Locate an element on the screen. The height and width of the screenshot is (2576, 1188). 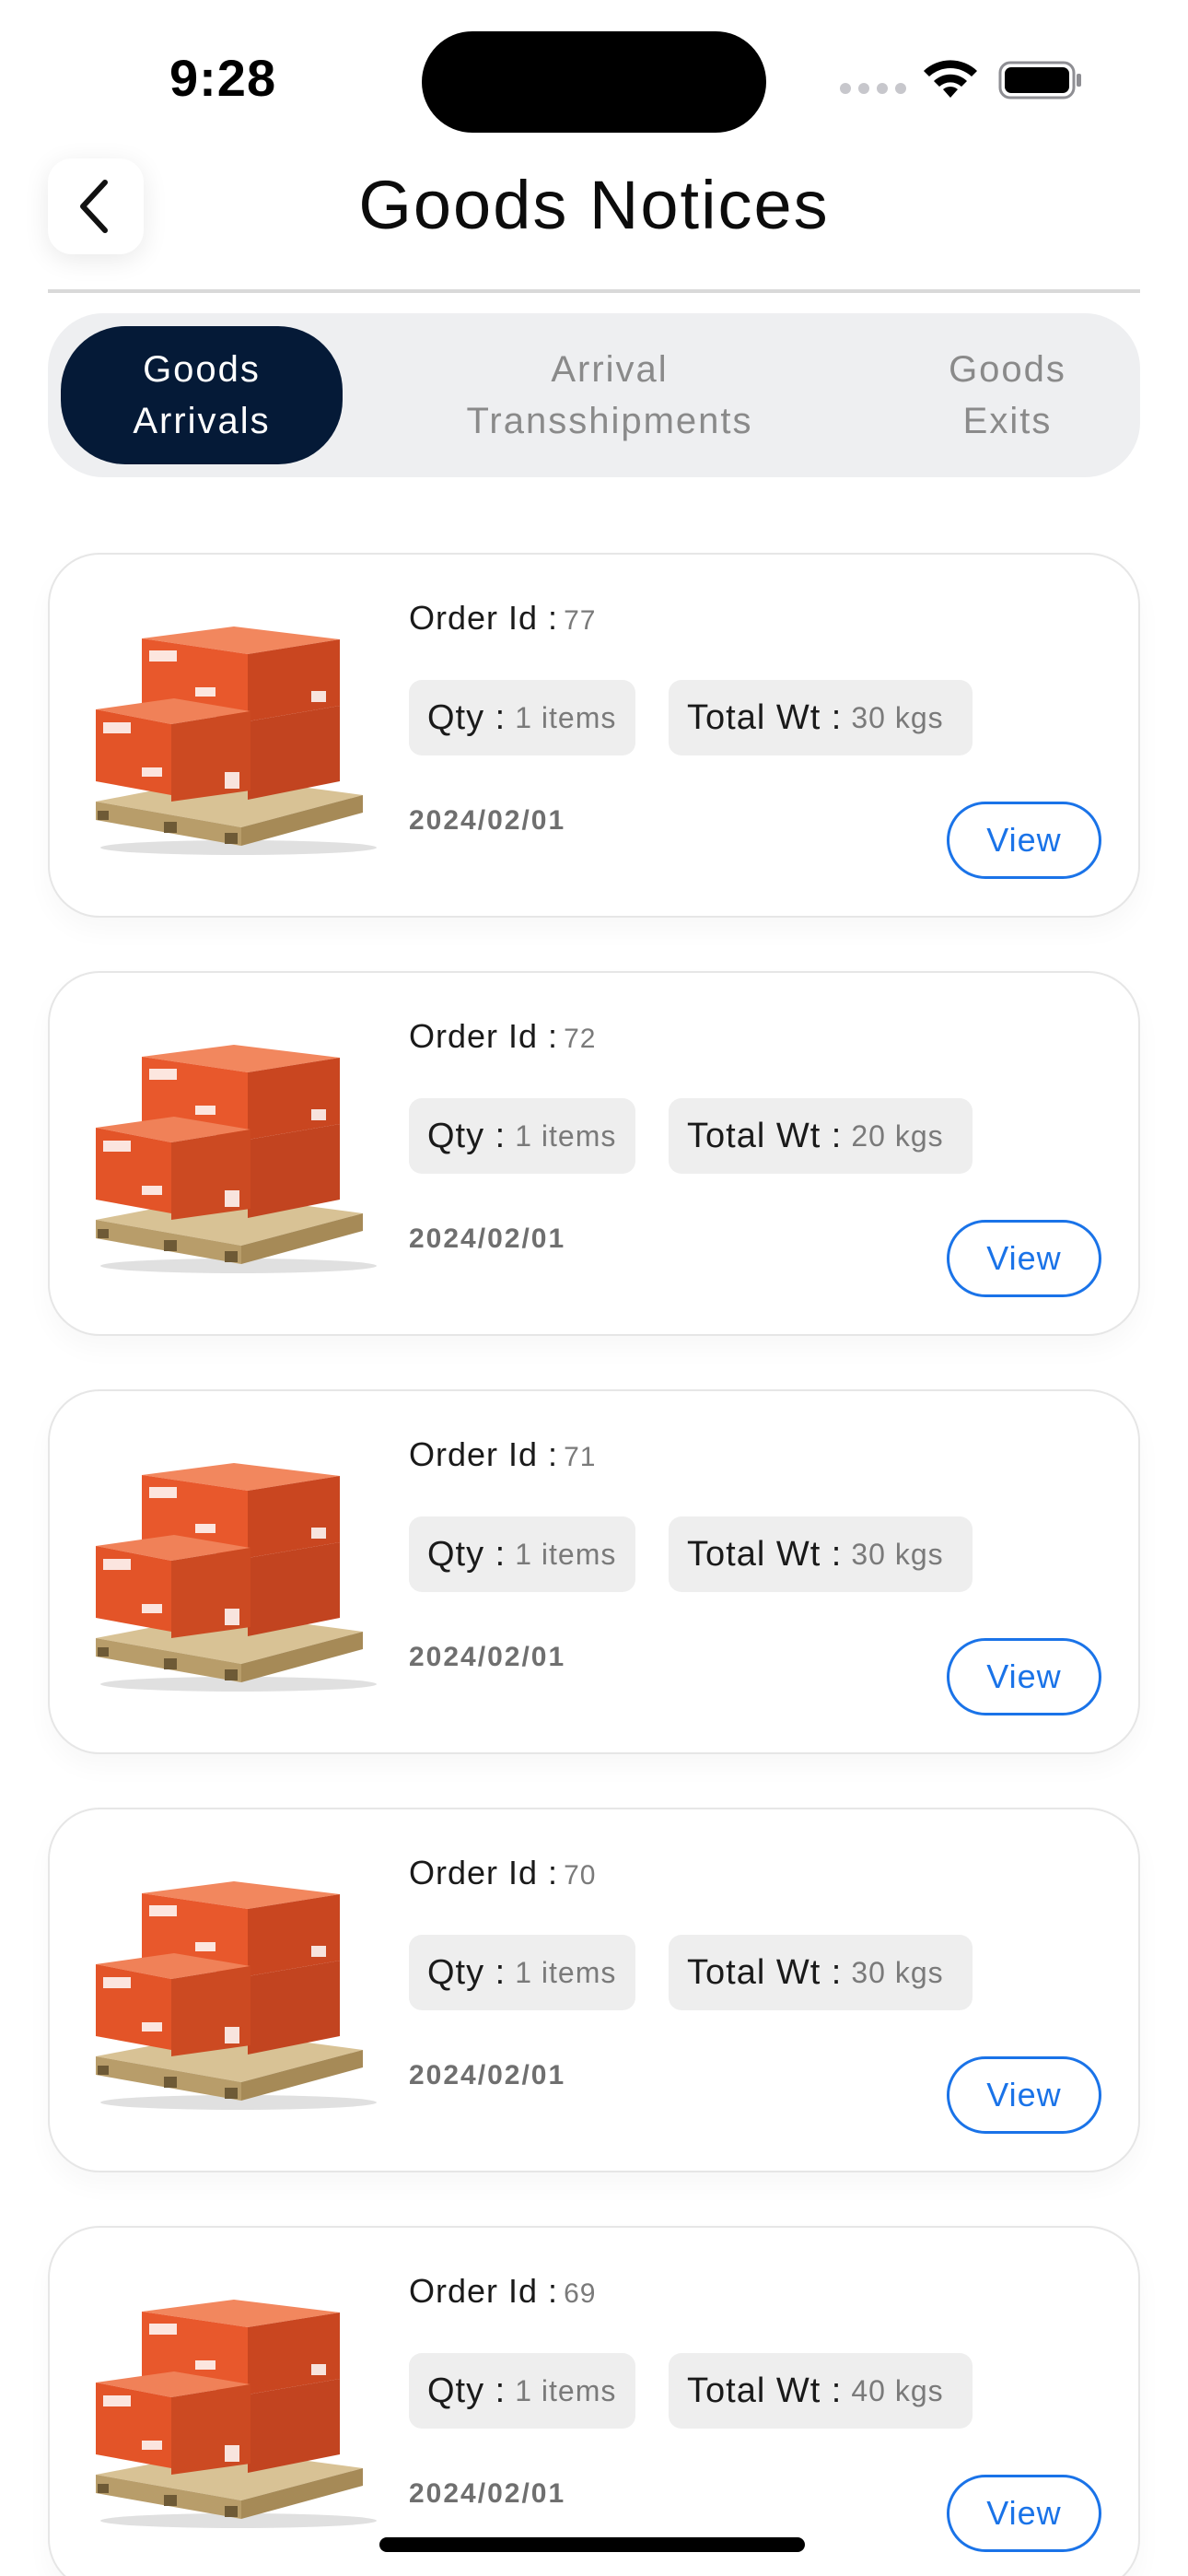
order-id: Order Id :71 is located at coordinates (503, 1454).